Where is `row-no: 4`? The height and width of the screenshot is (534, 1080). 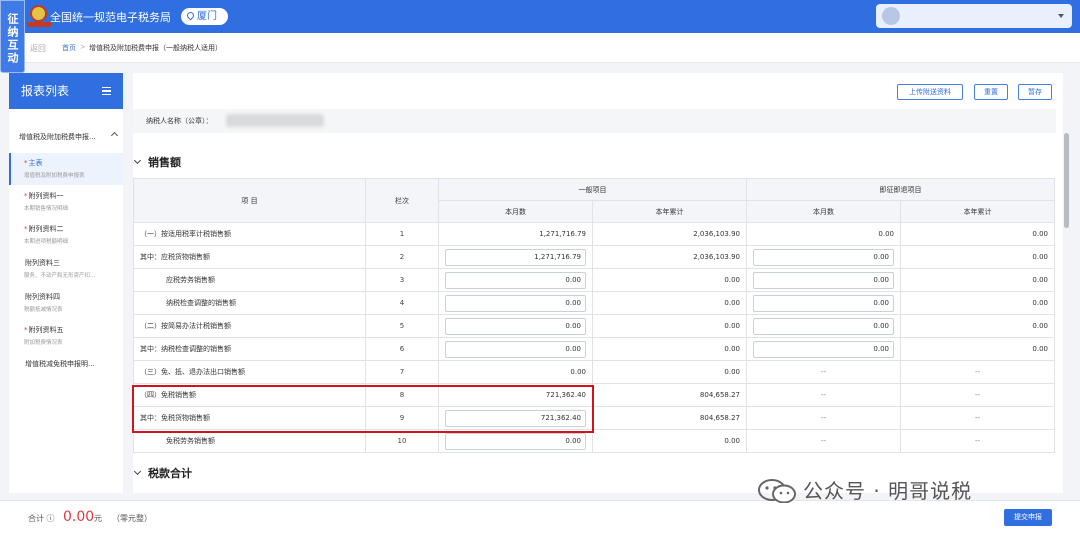 row-no: 4 is located at coordinates (402, 303).